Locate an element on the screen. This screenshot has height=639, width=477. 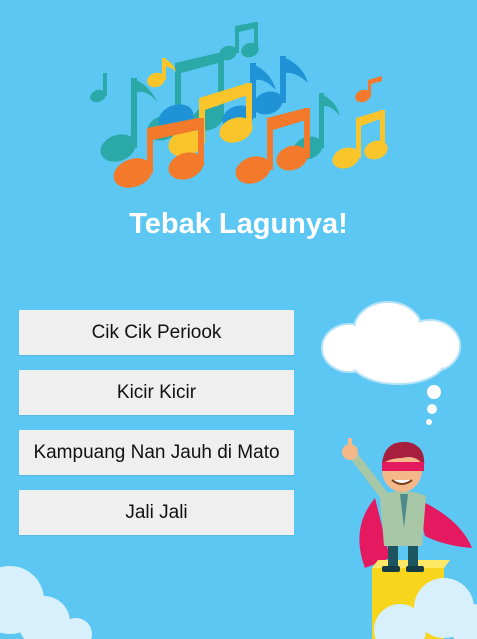
bottom-clouds is located at coordinates (238, 602).